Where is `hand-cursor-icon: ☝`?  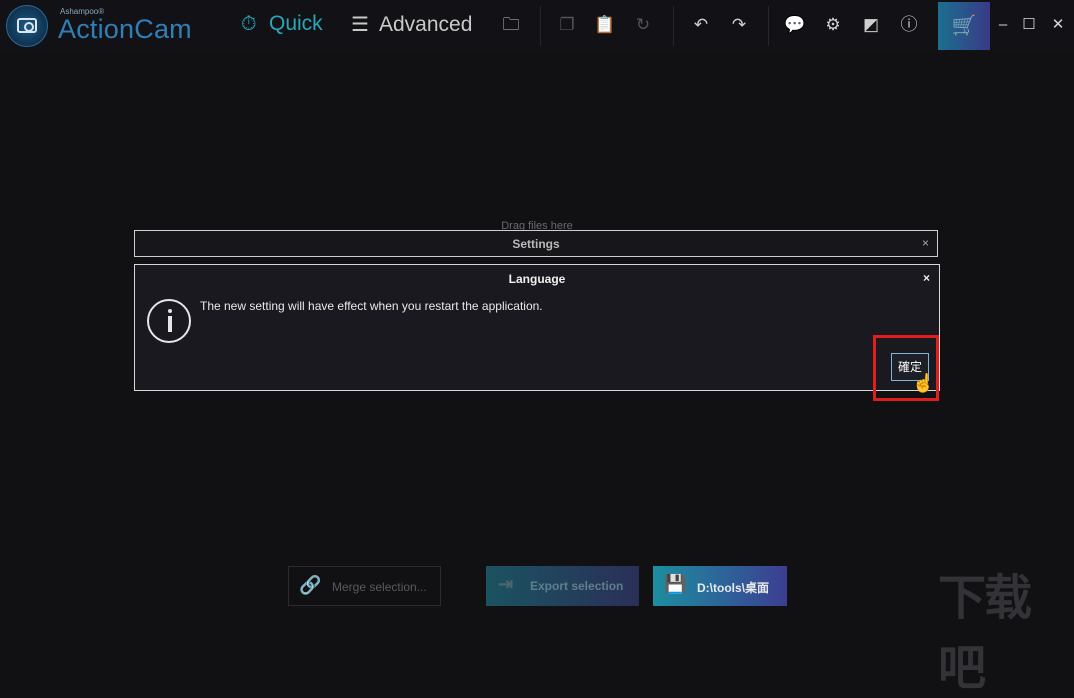
hand-cursor-icon: ☝ is located at coordinates (923, 383).